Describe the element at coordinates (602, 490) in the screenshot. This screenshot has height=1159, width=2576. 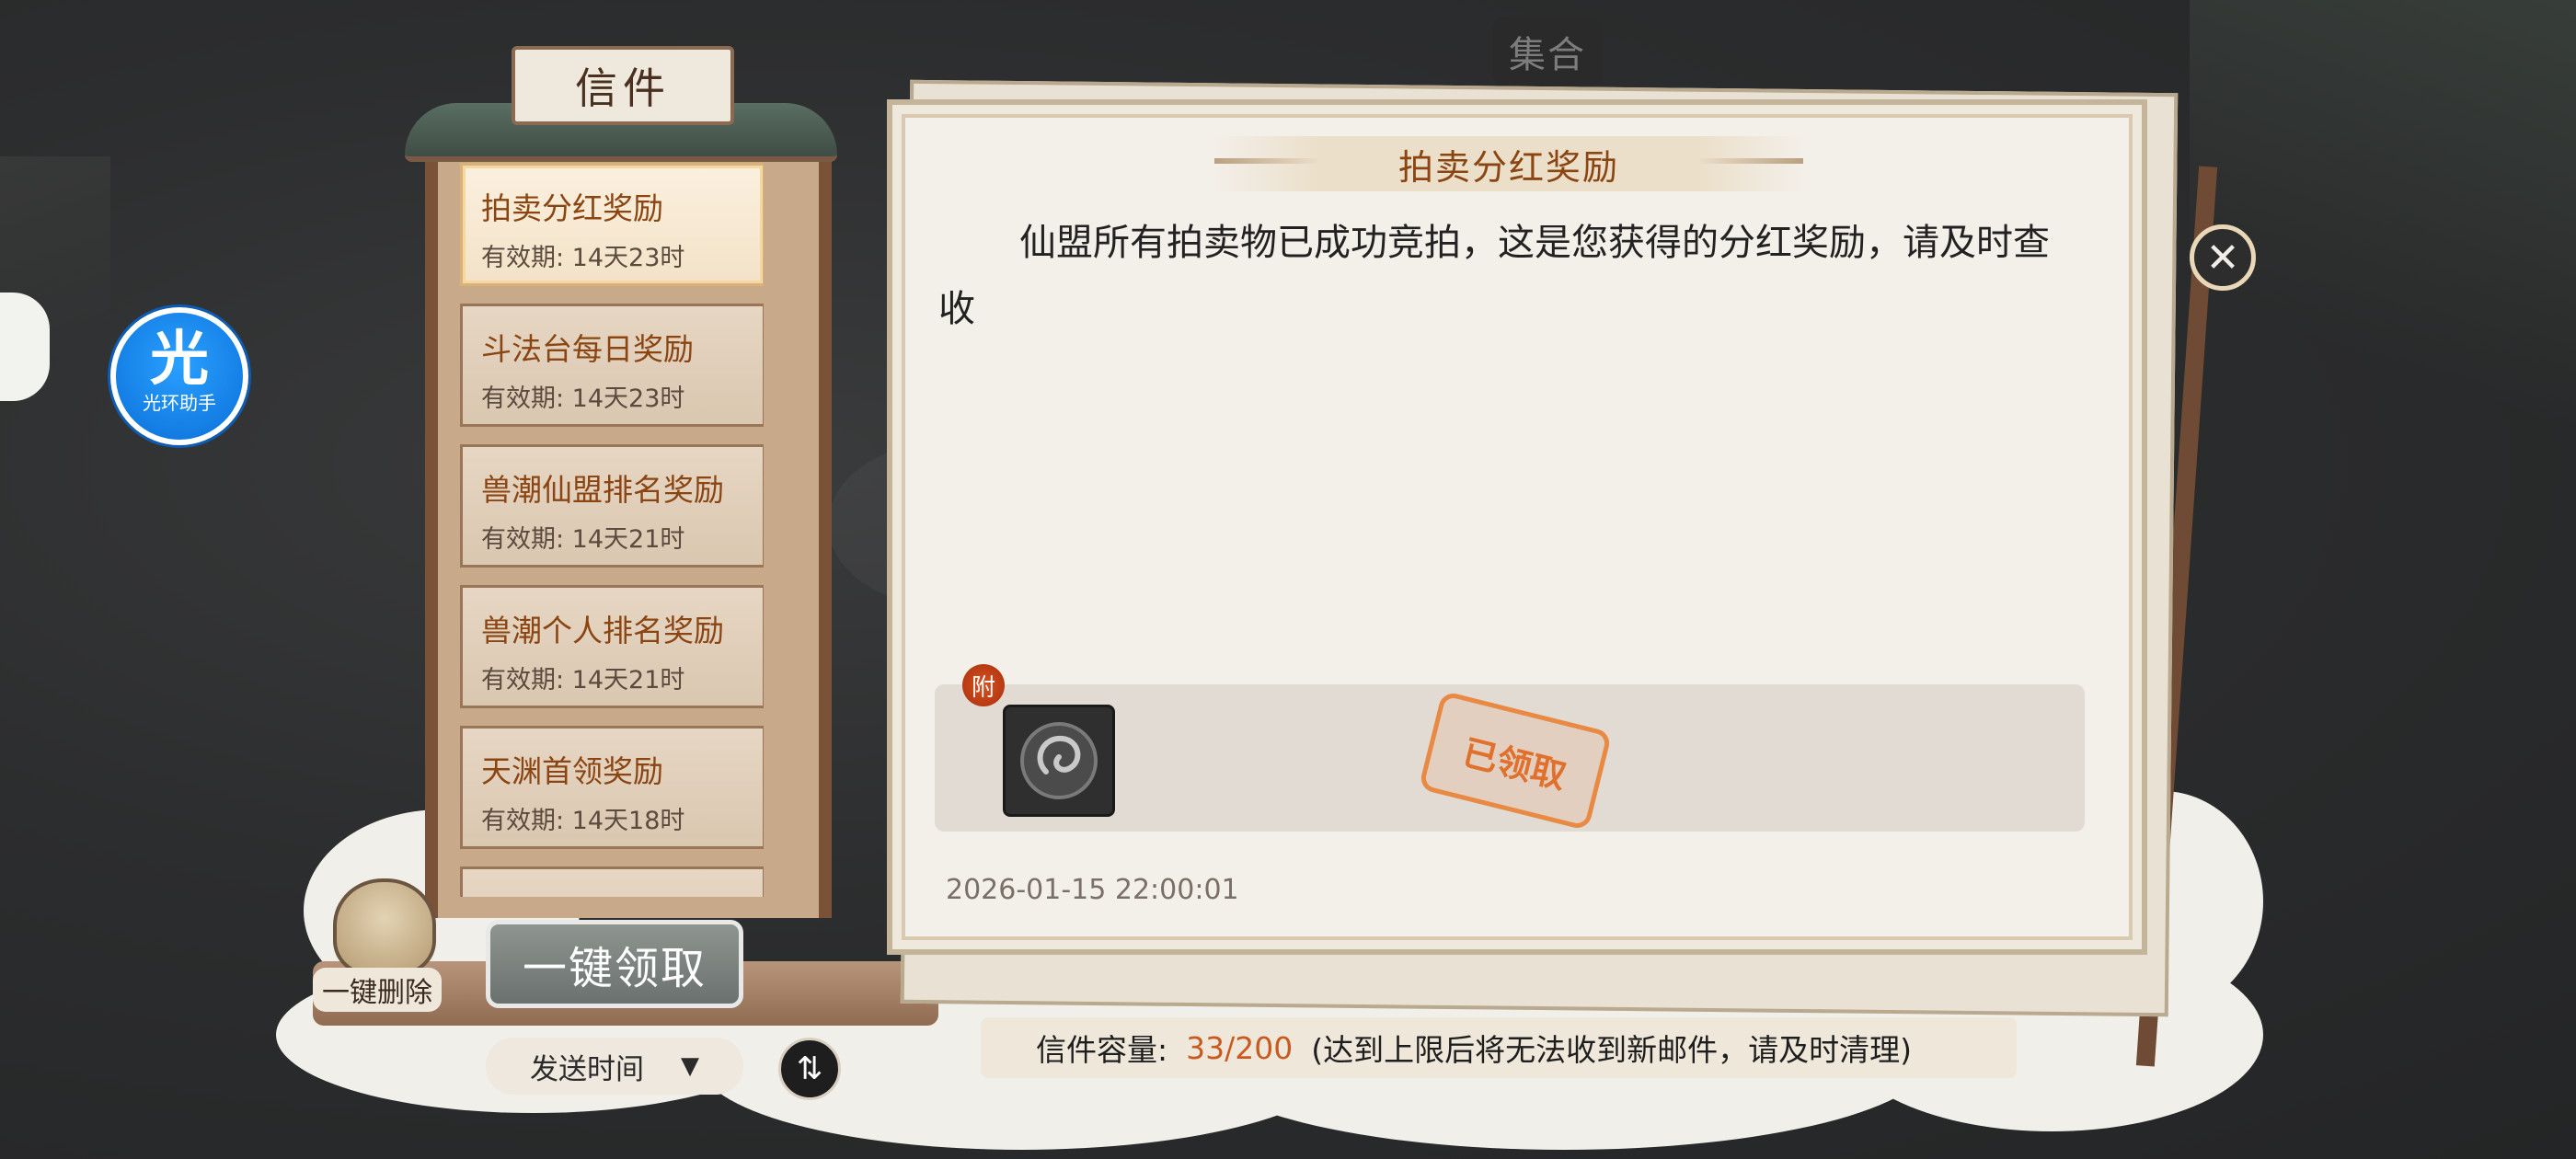
I see `mail-item-title: 兽潮仙盟排名奖励` at that location.